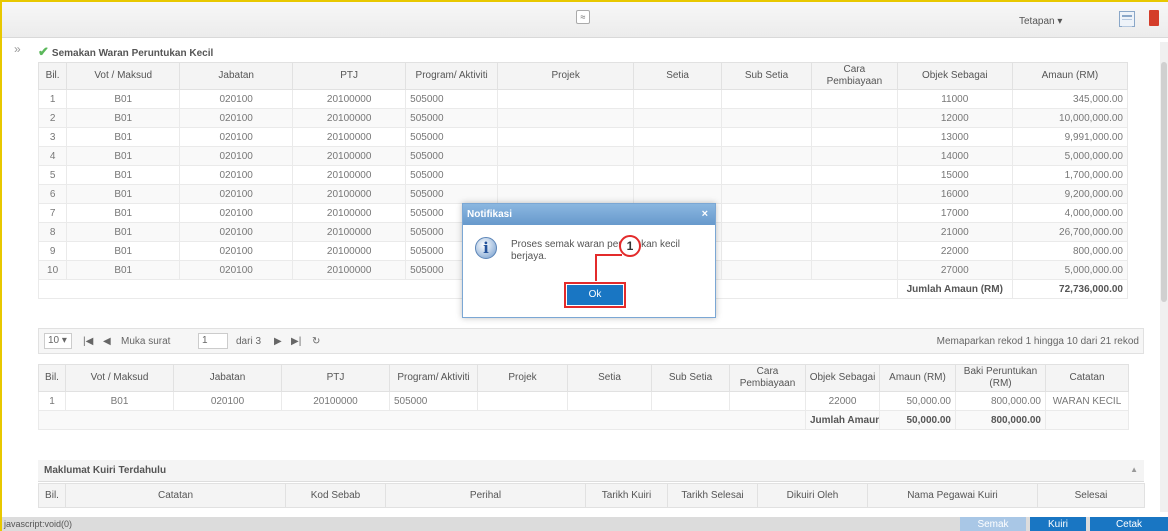 Image resolution: width=1168 pixels, height=531 pixels. I want to click on page-number-input: 1, so click(213, 341).